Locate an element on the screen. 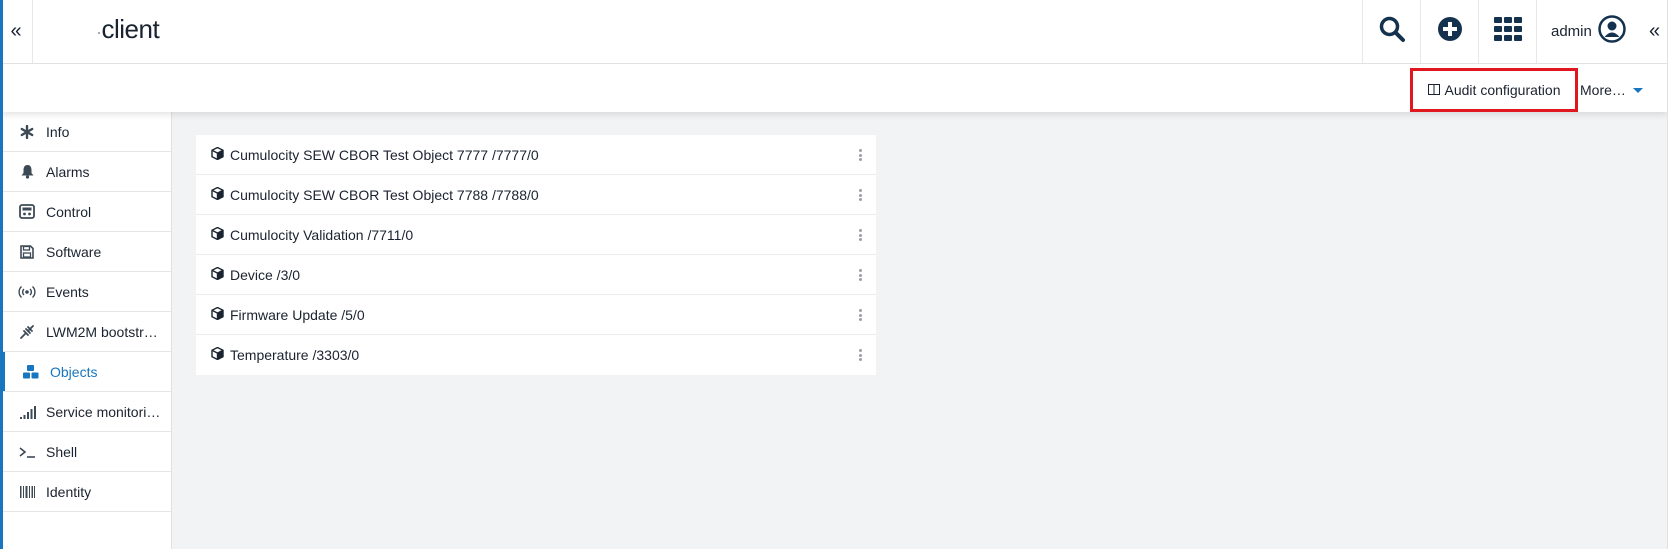  sidebar-item-events: Events is located at coordinates (85, 292).